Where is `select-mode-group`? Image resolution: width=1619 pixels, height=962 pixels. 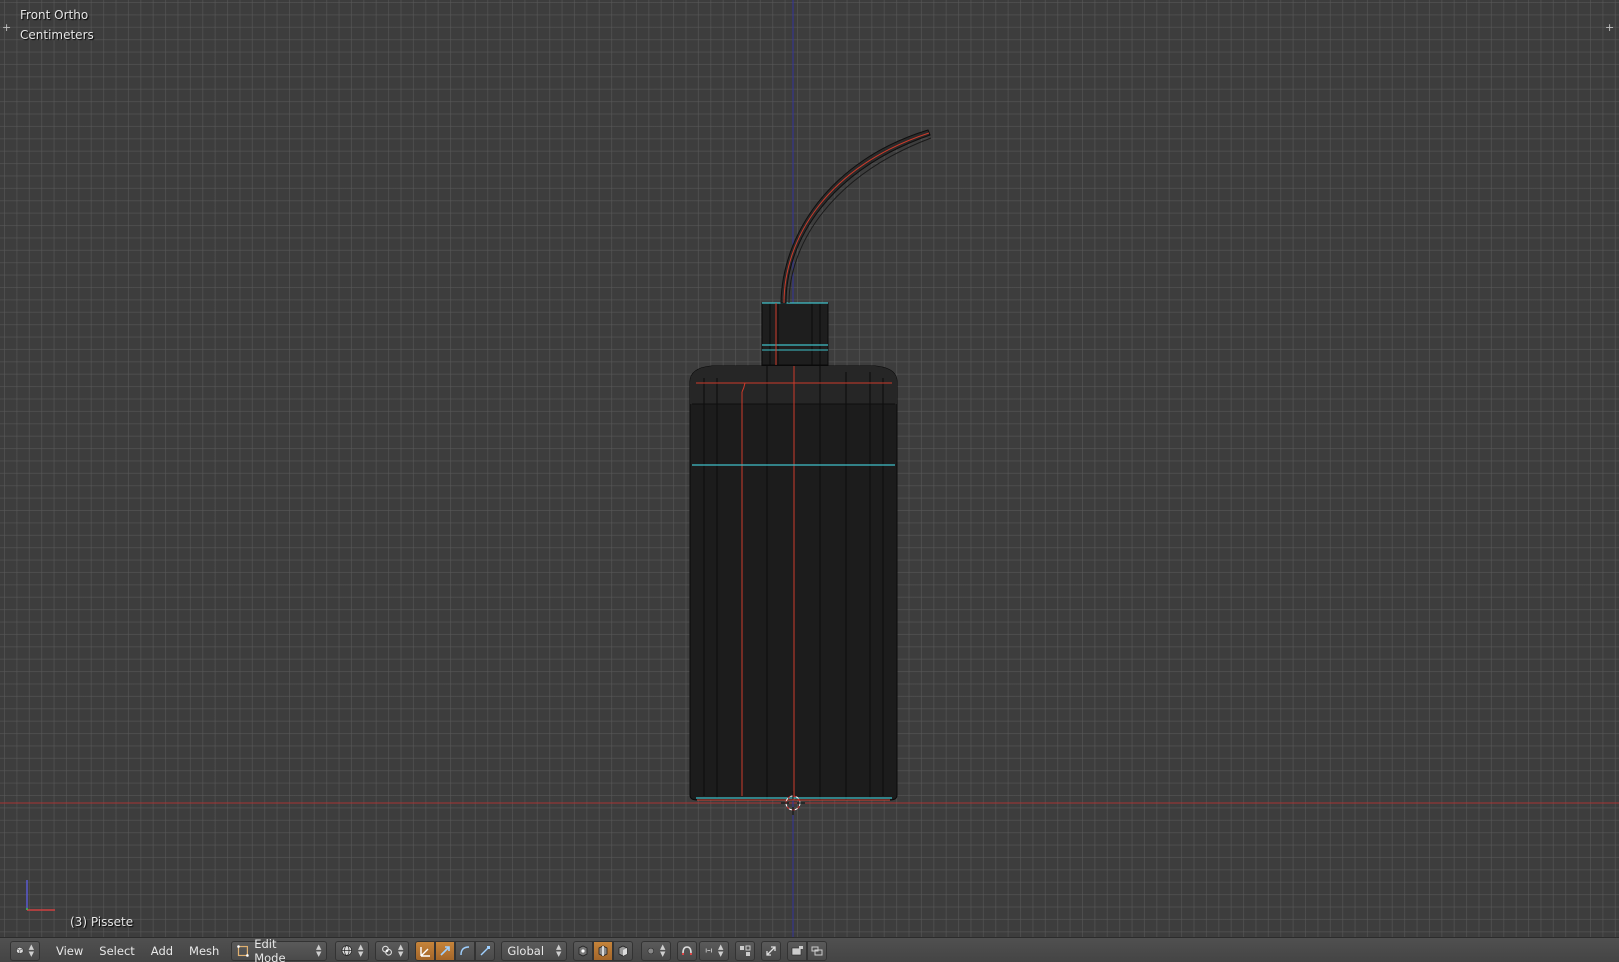
select-mode-group is located at coordinates (603, 950).